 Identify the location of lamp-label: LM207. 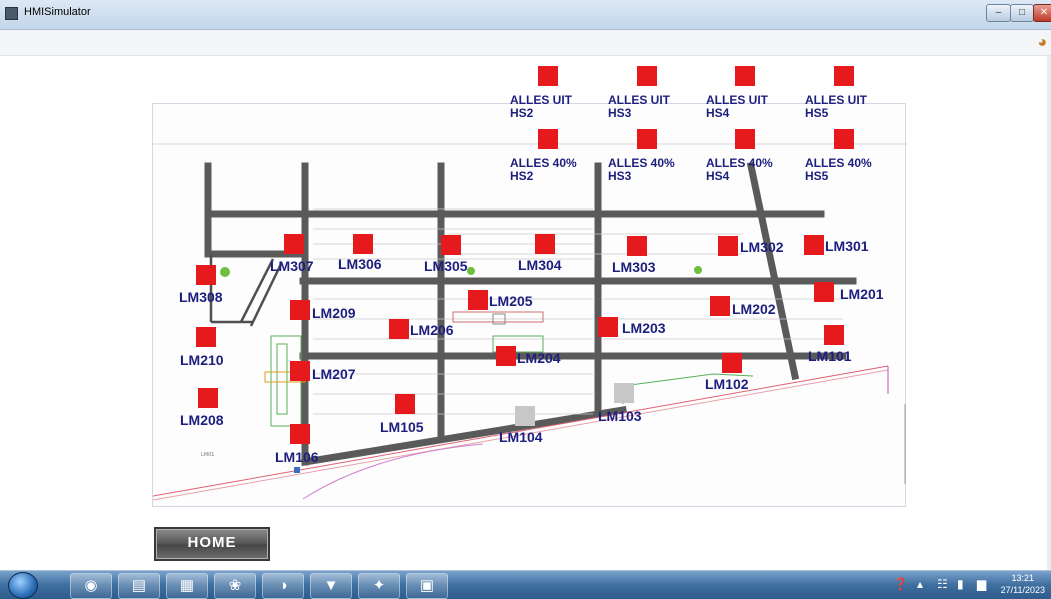
(334, 374).